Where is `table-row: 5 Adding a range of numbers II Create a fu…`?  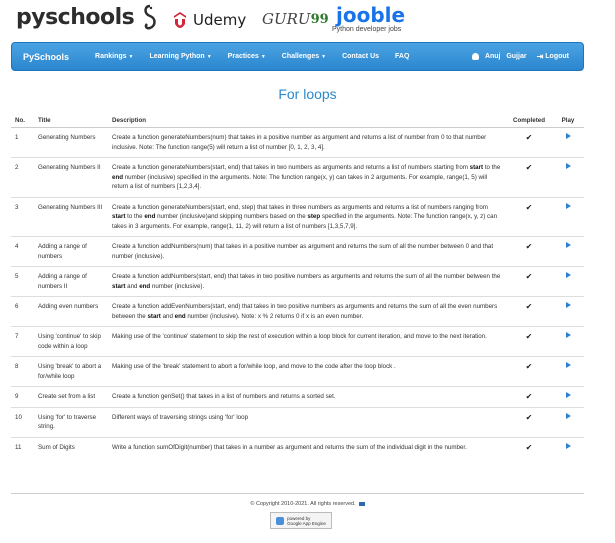
table-row: 5 Adding a range of numbers II Create a fu… is located at coordinates (297, 281).